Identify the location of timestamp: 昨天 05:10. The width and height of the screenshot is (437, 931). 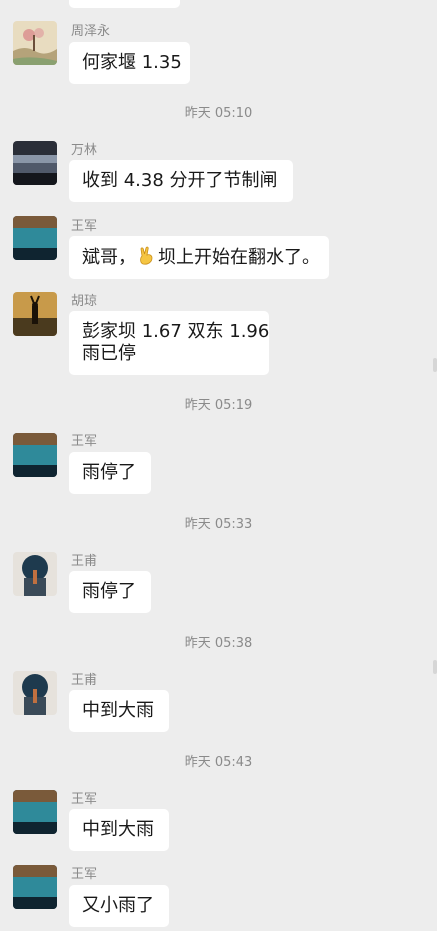
(218, 113).